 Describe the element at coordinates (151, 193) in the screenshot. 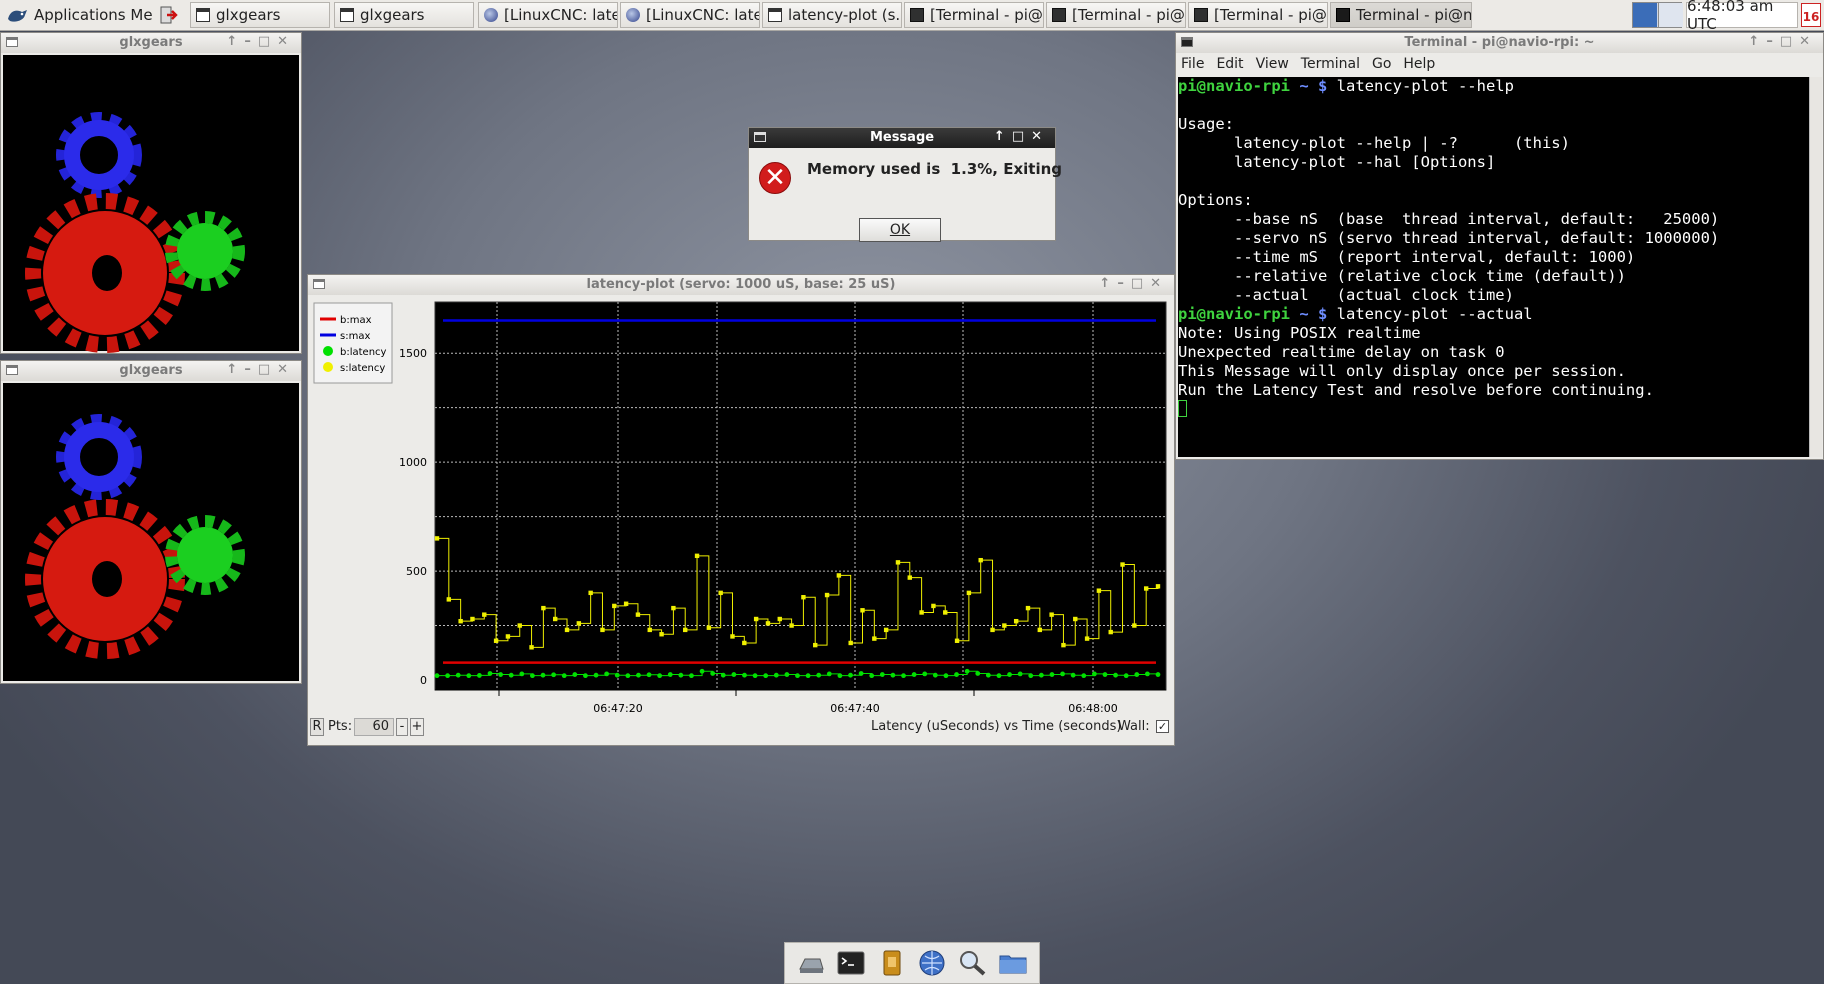

I see `glxgears-window-1: glxgears ↑–□✕` at that location.